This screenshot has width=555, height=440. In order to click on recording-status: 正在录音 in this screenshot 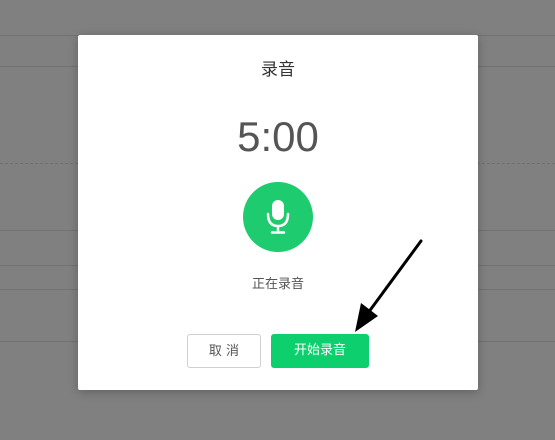, I will do `click(277, 284)`.